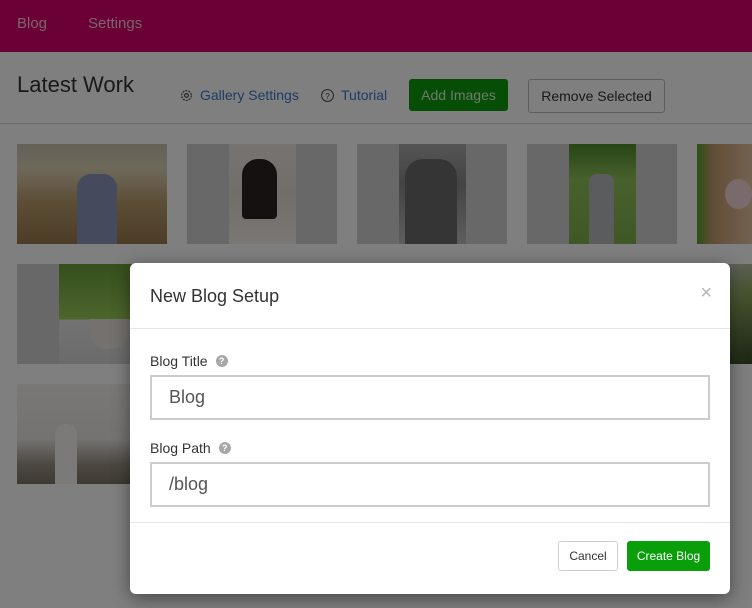 The width and height of the screenshot is (752, 608). What do you see at coordinates (215, 296) in the screenshot?
I see `modal-title: New Blog Setup` at bounding box center [215, 296].